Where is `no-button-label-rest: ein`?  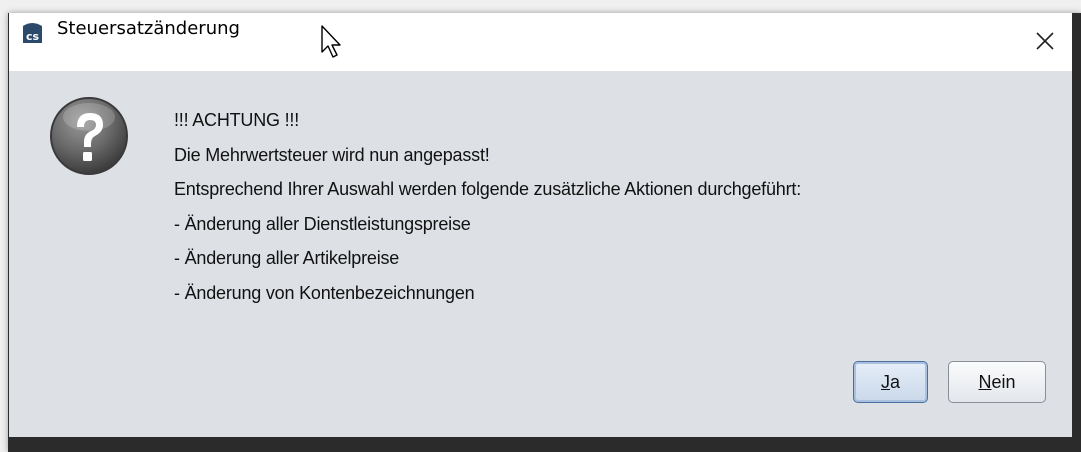
no-button-label-rest: ein is located at coordinates (1003, 382).